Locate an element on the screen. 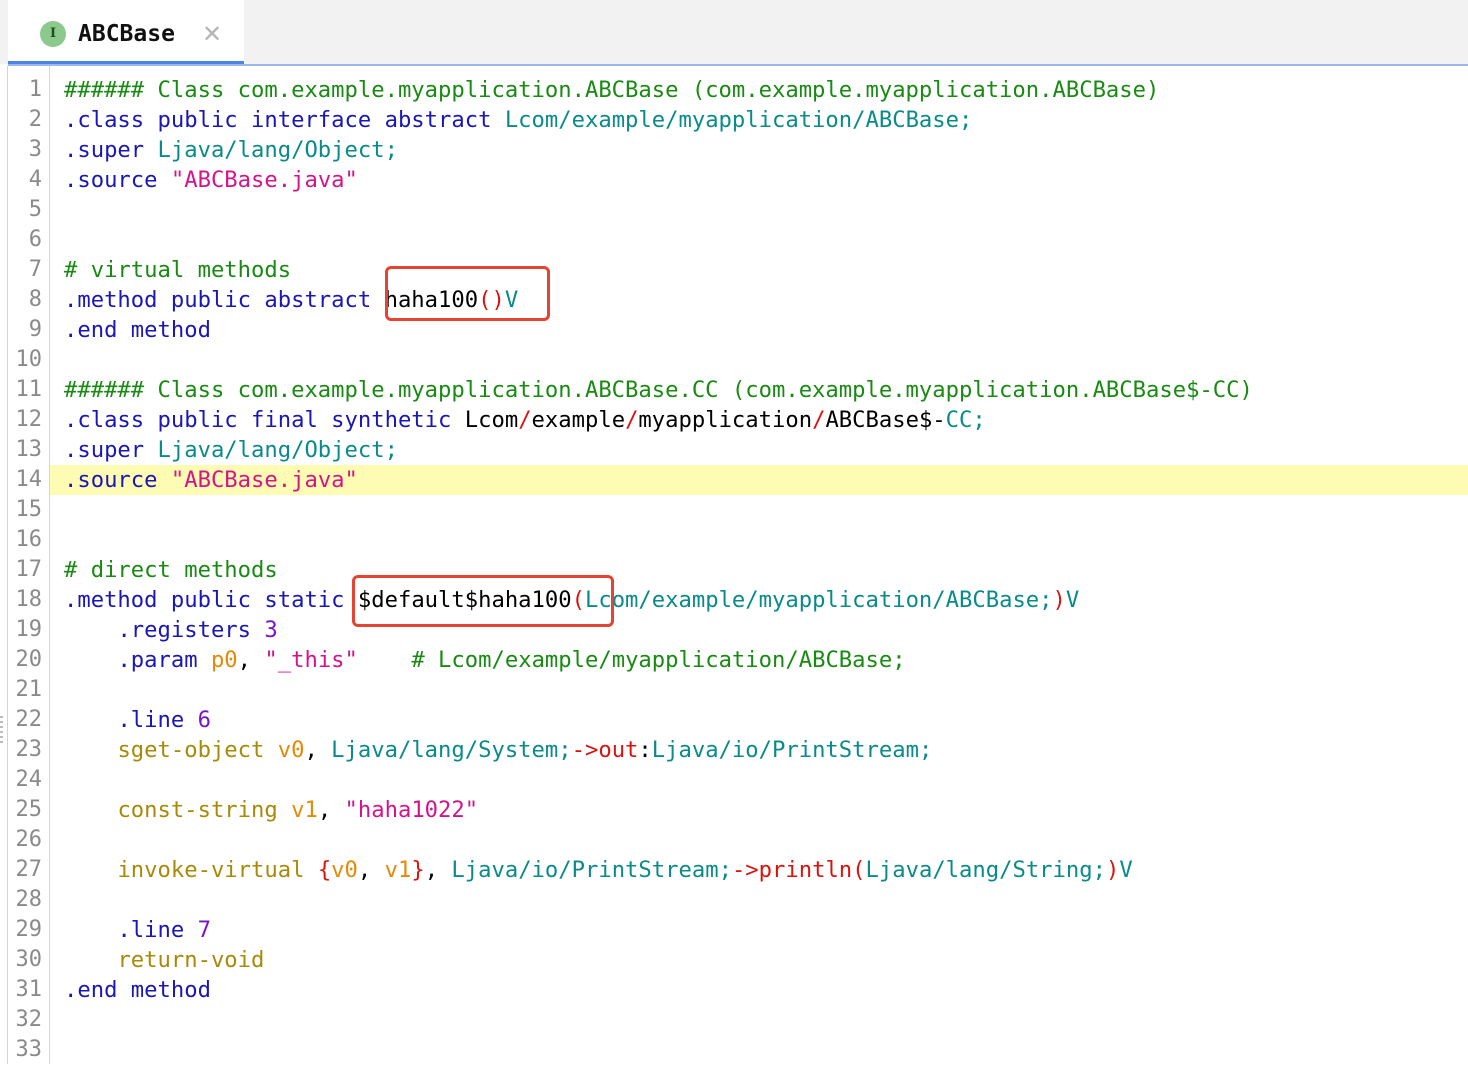  line-number: 26 is located at coordinates (25, 840).